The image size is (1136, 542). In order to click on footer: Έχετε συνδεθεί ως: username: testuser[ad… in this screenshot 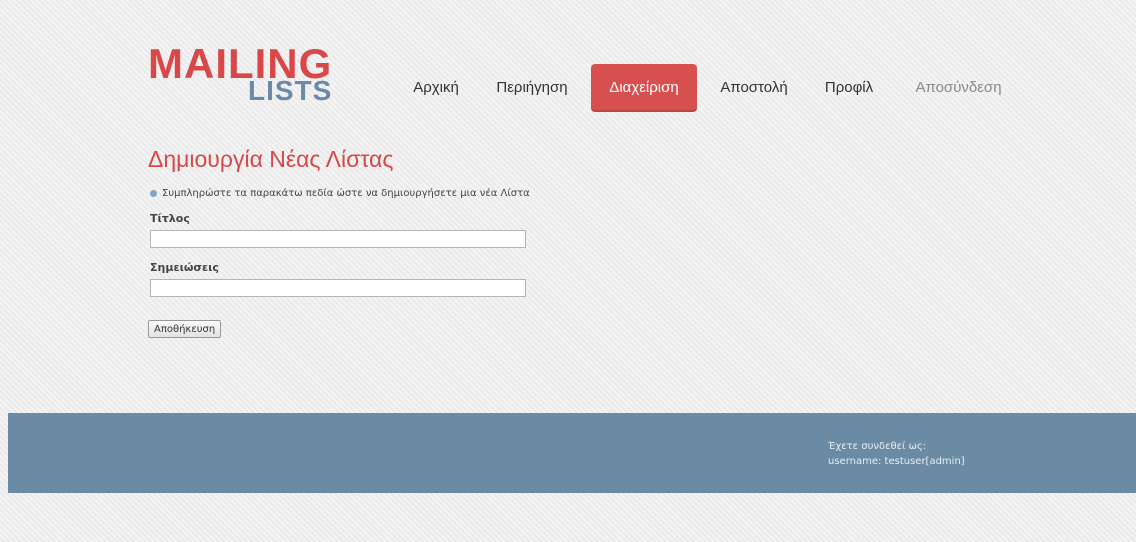, I will do `click(572, 453)`.